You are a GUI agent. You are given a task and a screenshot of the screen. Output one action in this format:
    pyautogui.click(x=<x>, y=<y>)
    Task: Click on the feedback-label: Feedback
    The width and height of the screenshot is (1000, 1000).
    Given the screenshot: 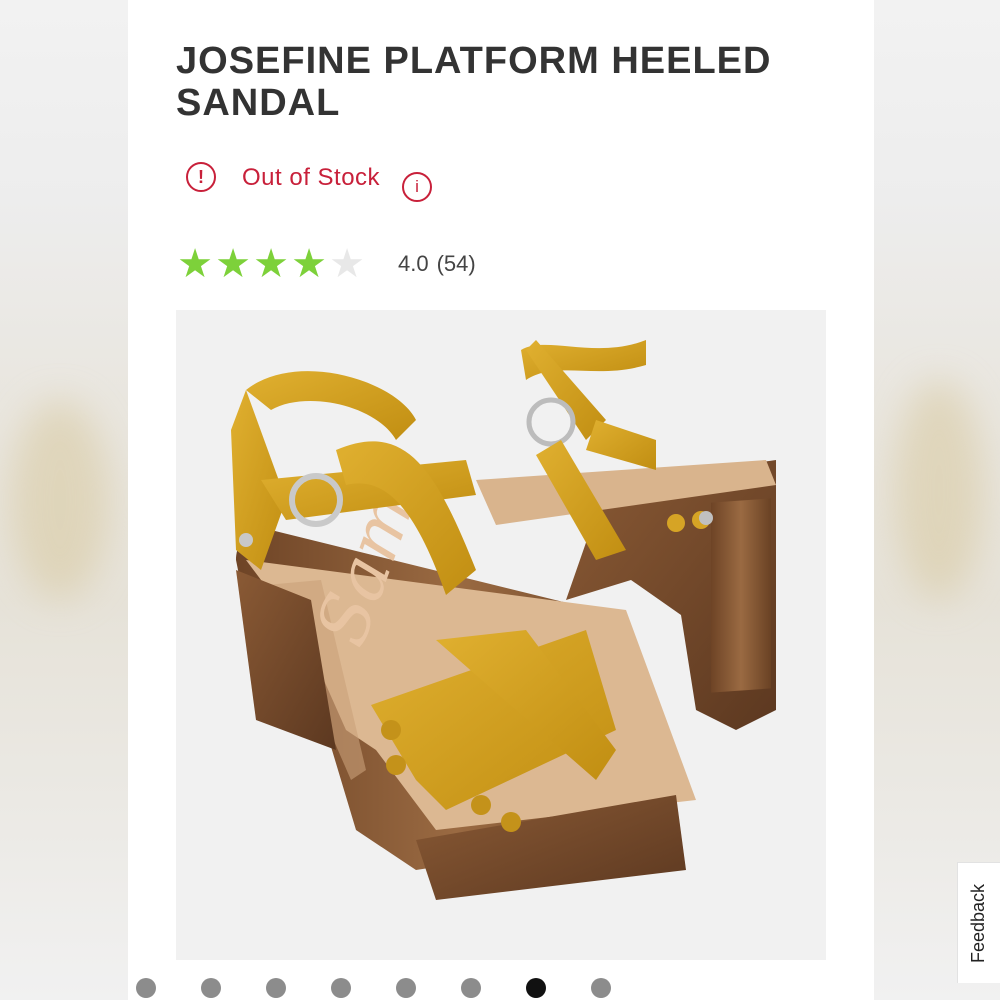 What is the action you would take?
    pyautogui.click(x=978, y=923)
    